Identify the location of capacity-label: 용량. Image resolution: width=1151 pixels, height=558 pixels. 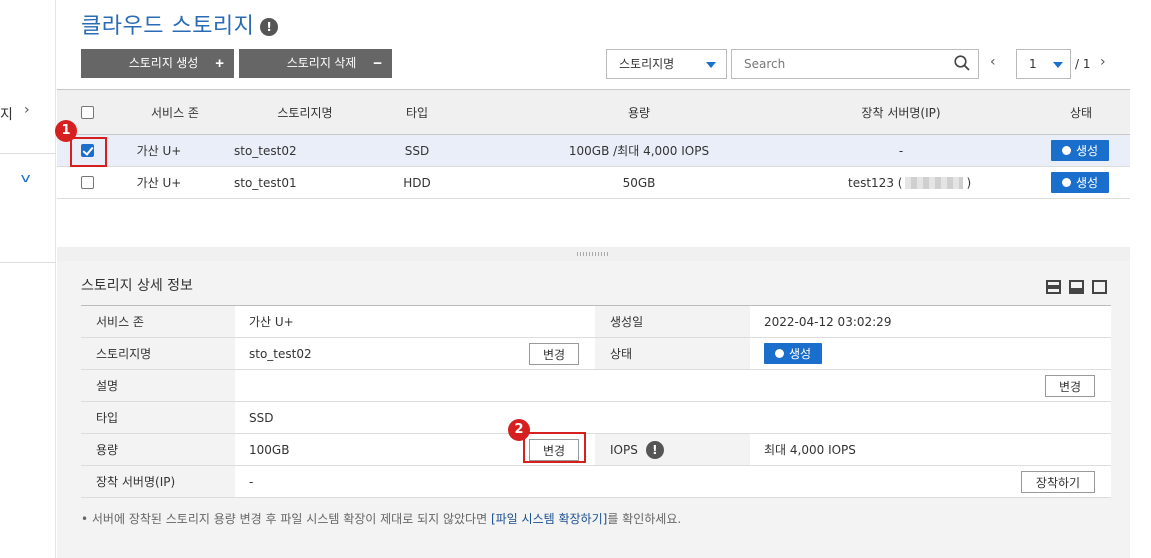
(158, 449).